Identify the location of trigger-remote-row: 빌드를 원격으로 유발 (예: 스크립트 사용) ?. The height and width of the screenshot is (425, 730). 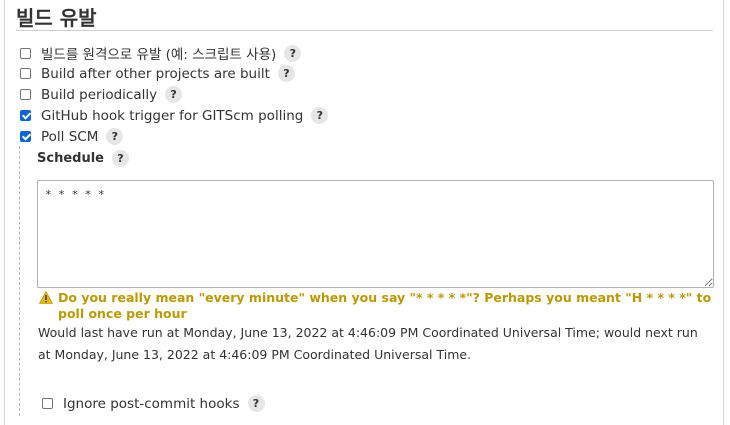
(161, 53).